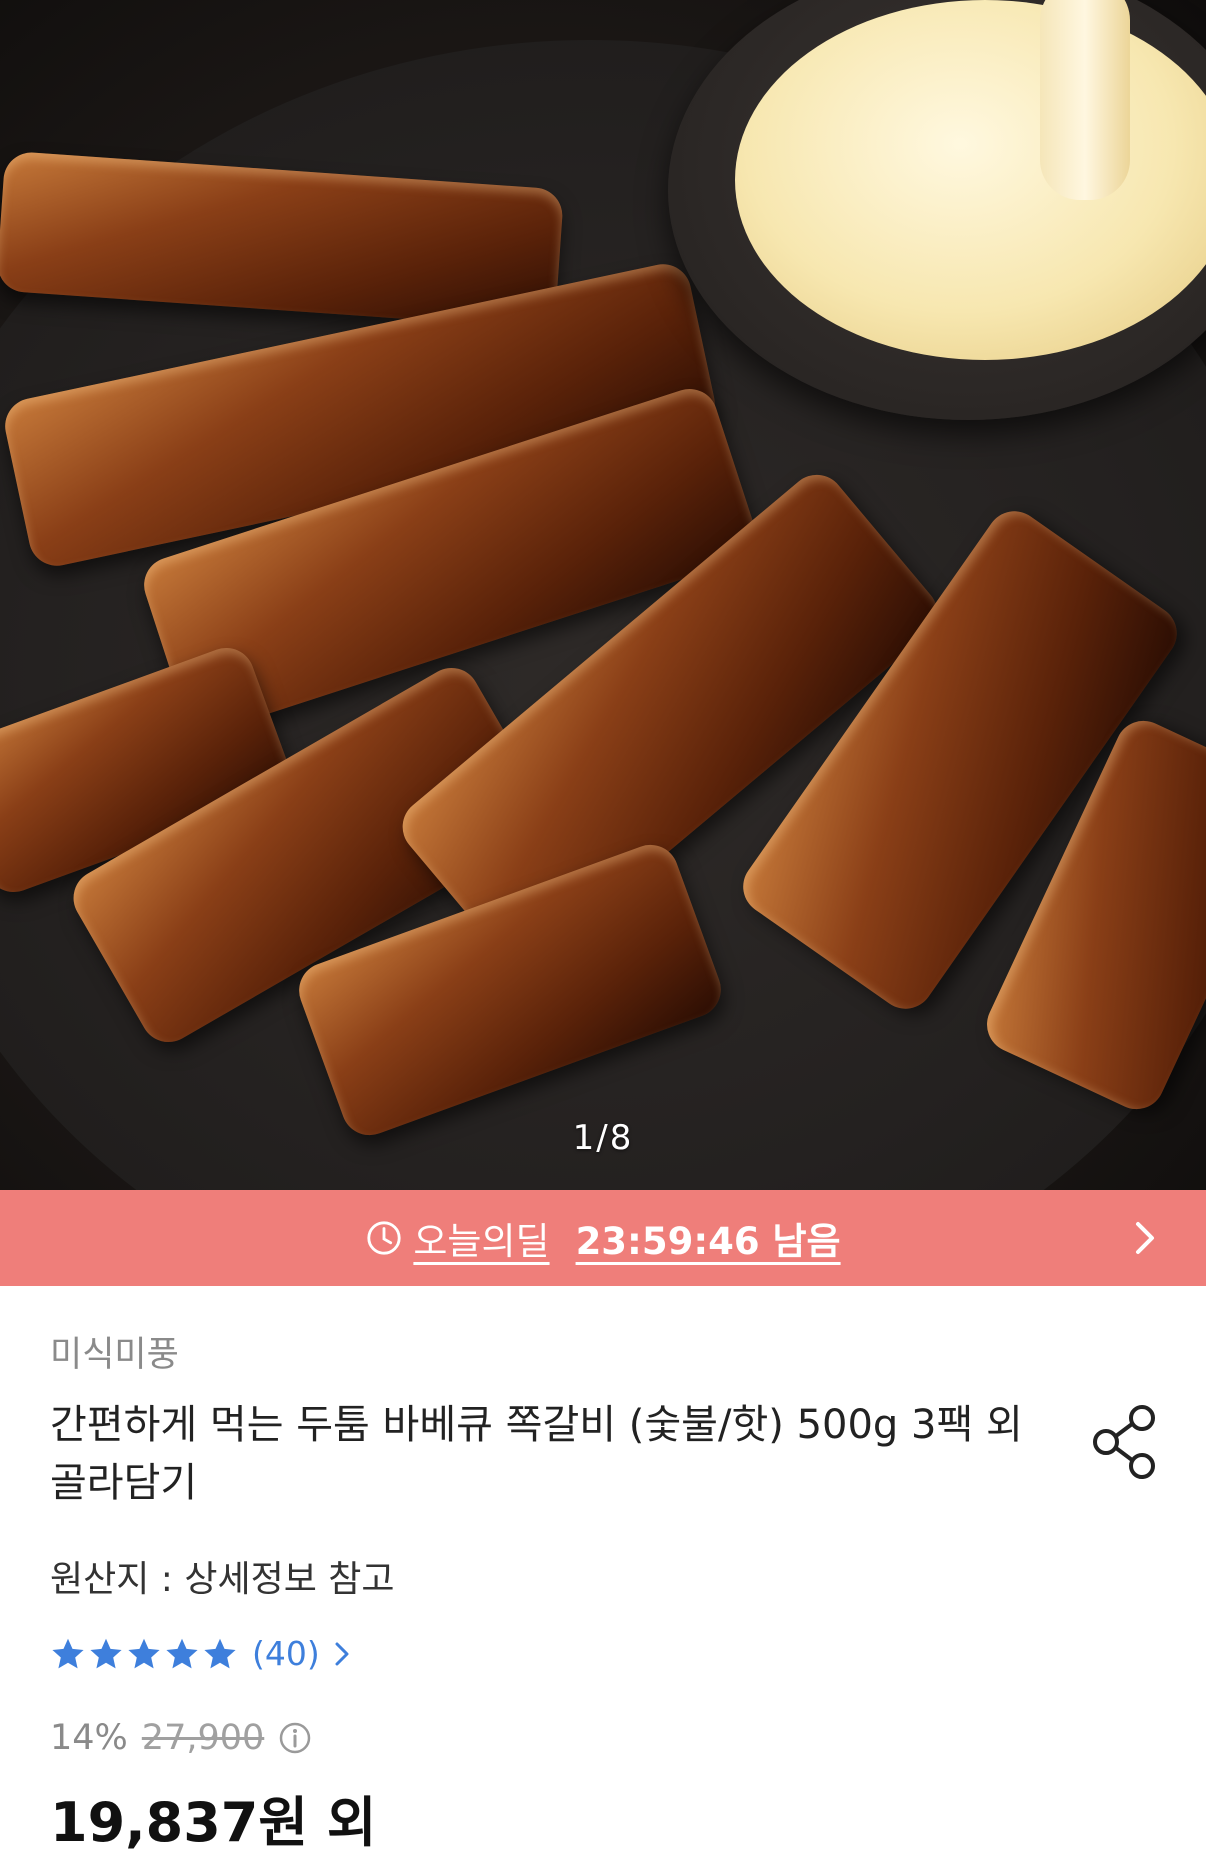 The height and width of the screenshot is (1867, 1206). I want to click on share-icon, so click(1126, 1442).